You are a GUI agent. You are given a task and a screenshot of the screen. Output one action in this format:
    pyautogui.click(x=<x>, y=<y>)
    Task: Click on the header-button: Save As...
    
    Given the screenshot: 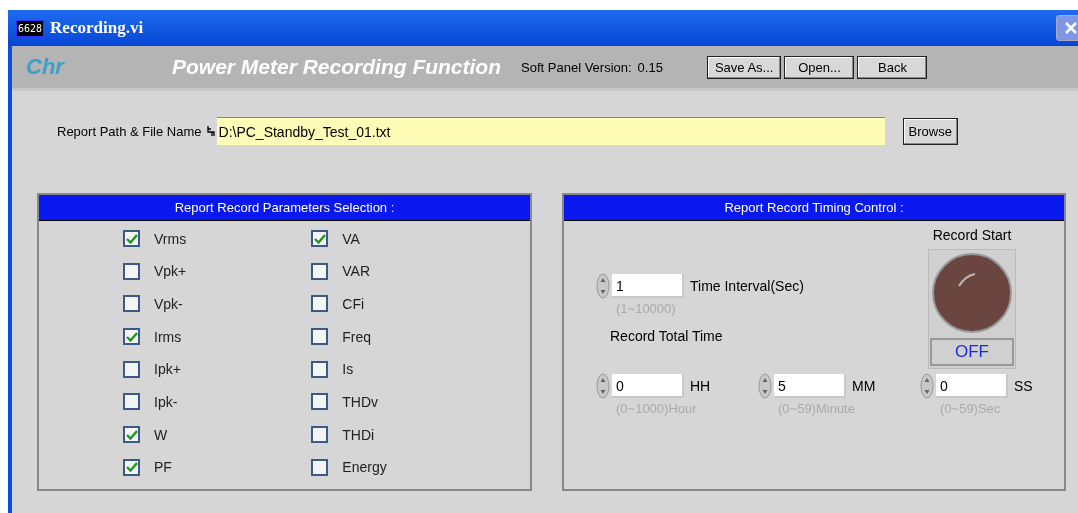 What is the action you would take?
    pyautogui.click(x=744, y=67)
    